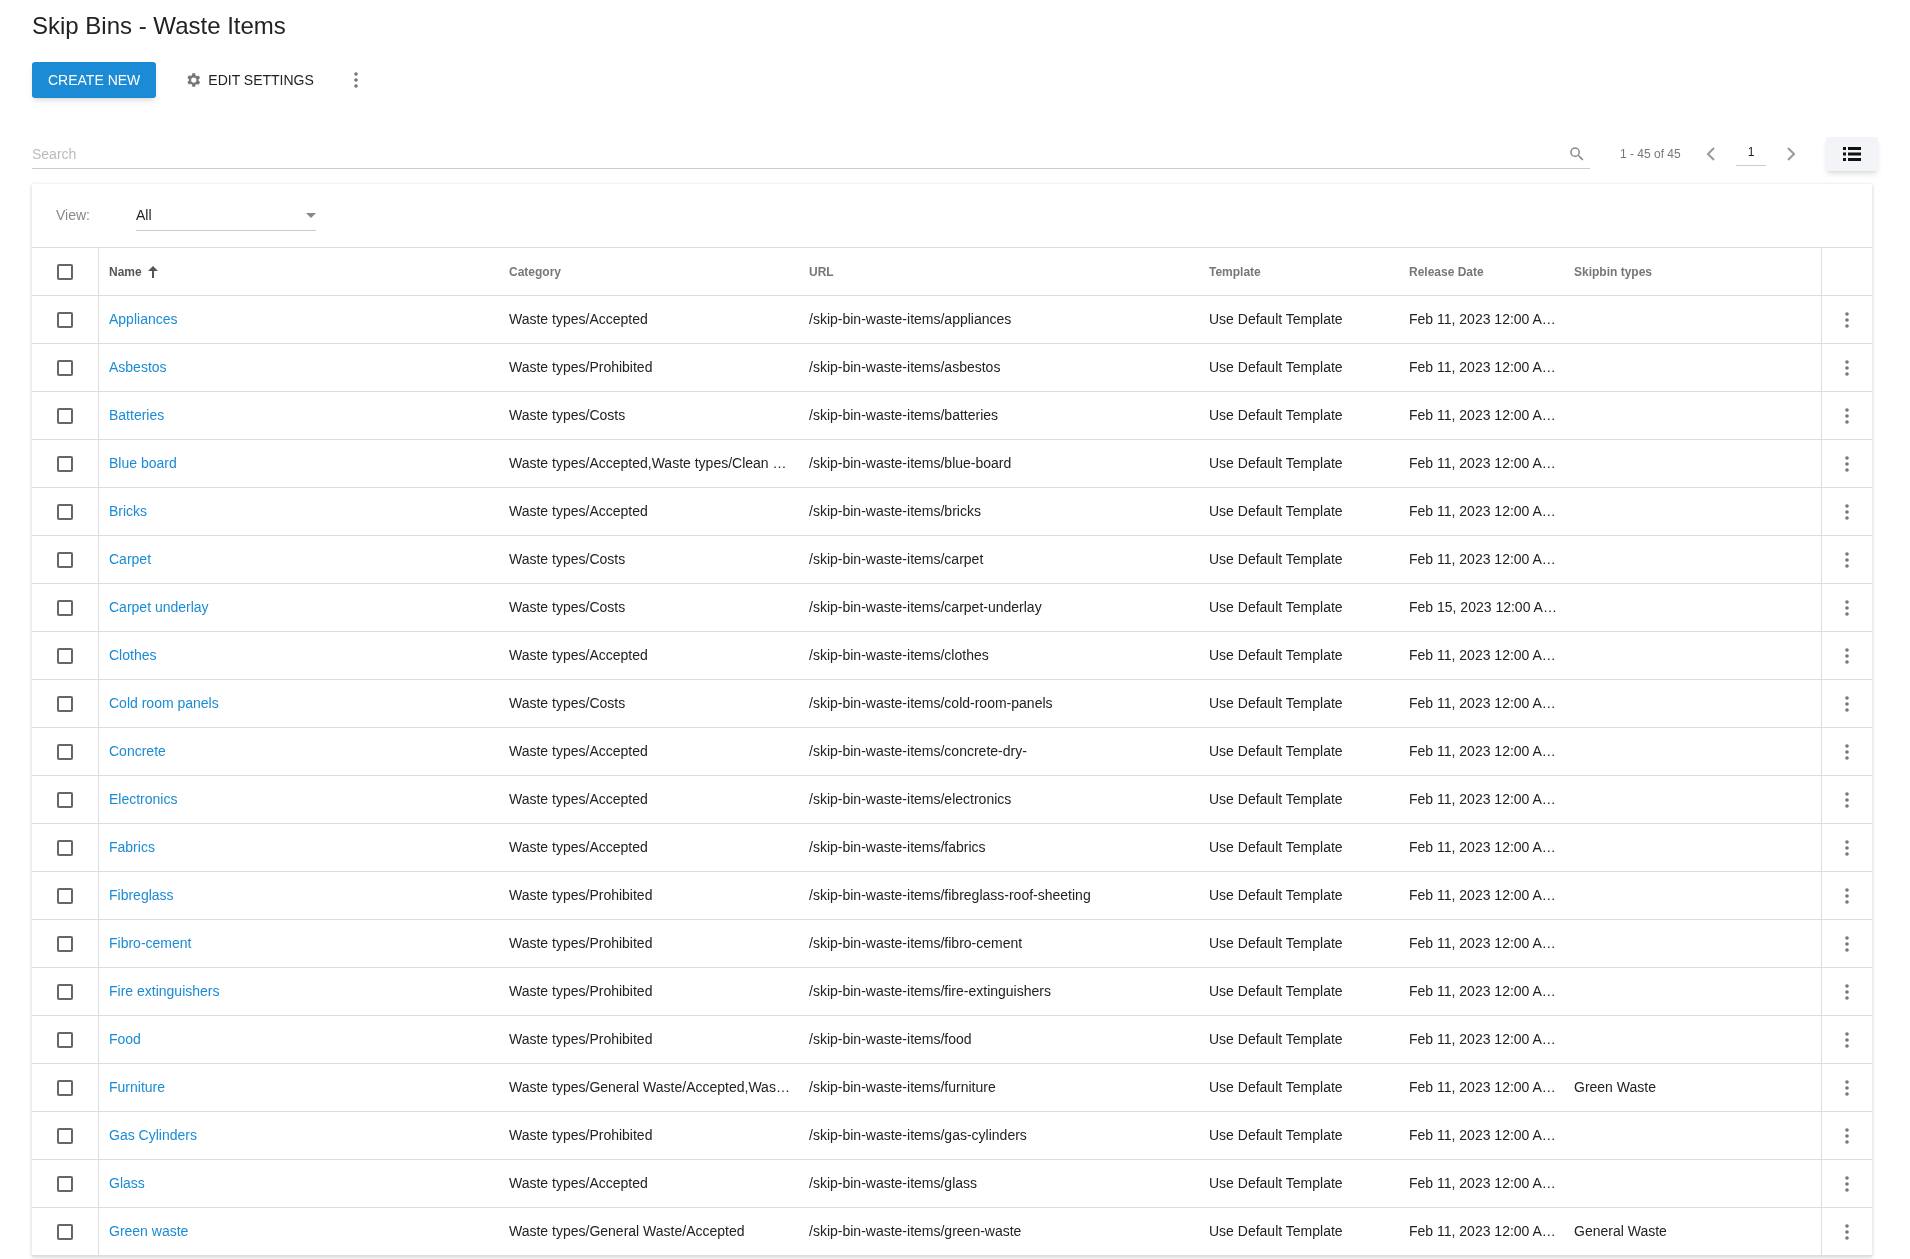  What do you see at coordinates (1613, 271) in the screenshot?
I see `column-header: Skipbin types` at bounding box center [1613, 271].